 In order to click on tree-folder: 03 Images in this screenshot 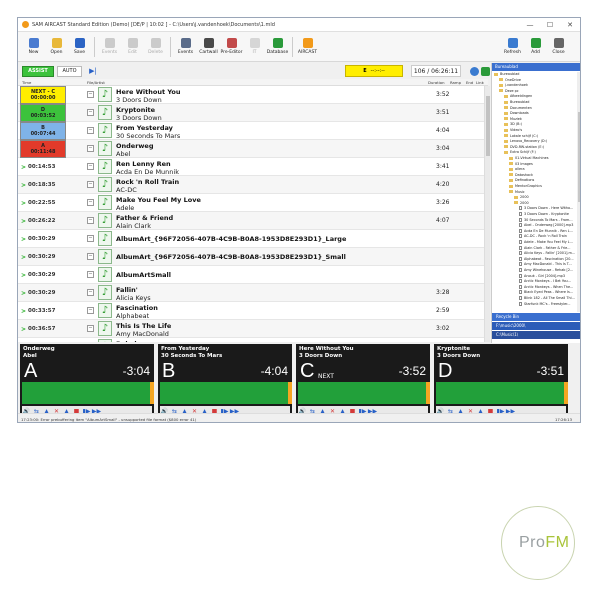, I will do `click(521, 164)`.